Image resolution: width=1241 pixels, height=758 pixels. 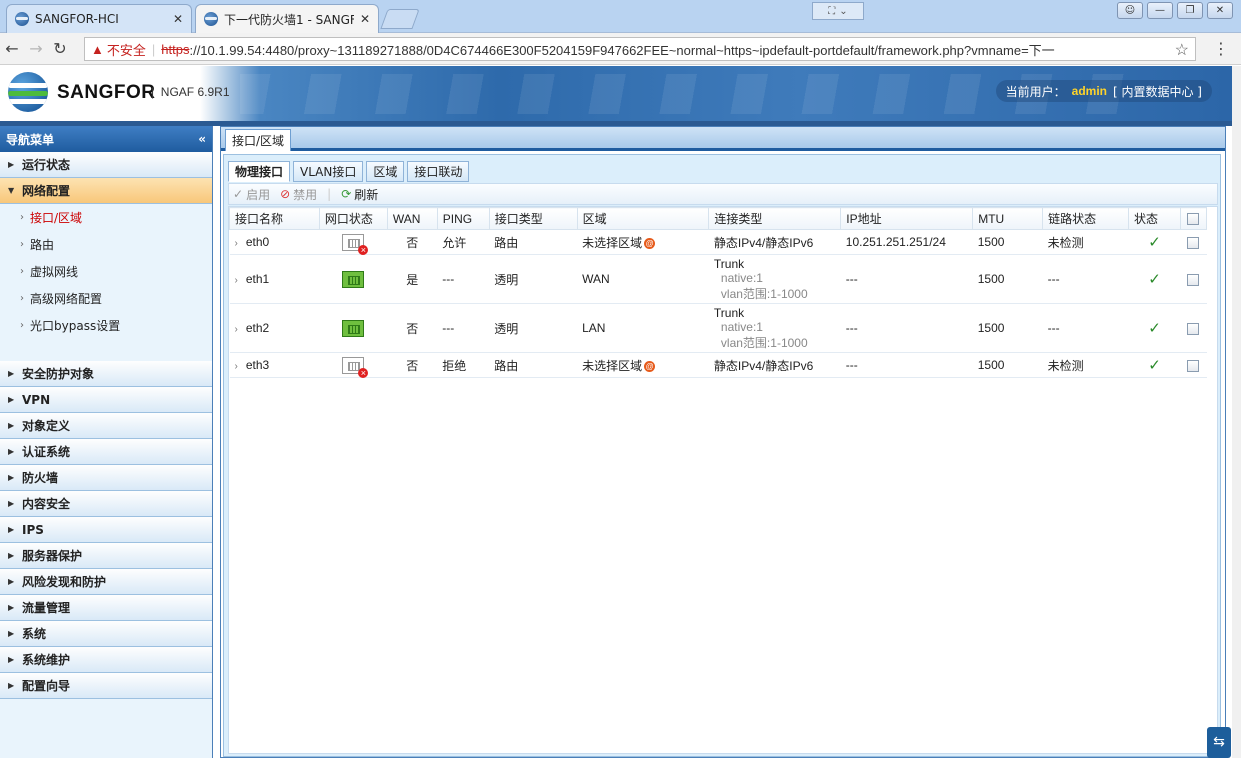 What do you see at coordinates (106, 325) in the screenshot?
I see `sidebar-subitem-bypass: › 光口bypass设置` at bounding box center [106, 325].